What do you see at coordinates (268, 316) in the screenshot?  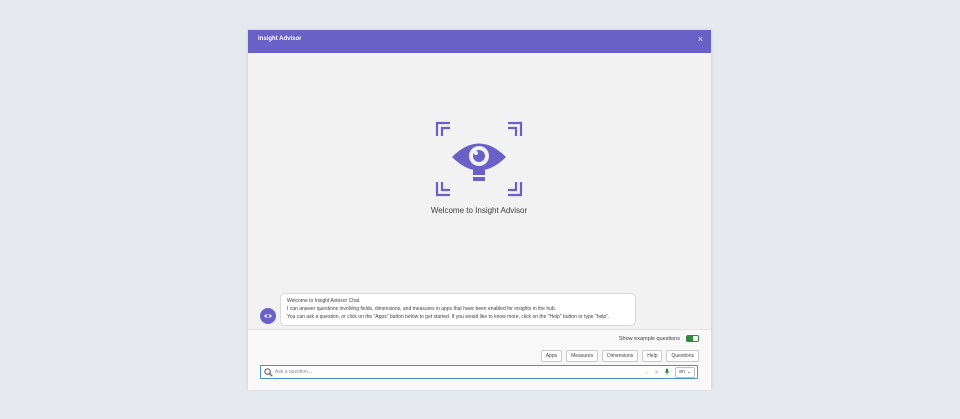 I see `insight-advisor-eye-icon` at bounding box center [268, 316].